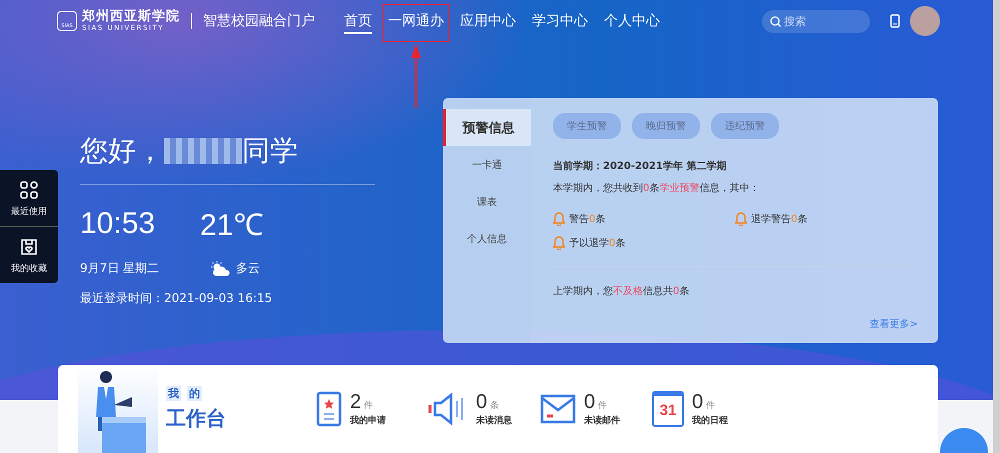 The width and height of the screenshot is (1000, 453). I want to click on clock-time: 10:53, so click(118, 223).